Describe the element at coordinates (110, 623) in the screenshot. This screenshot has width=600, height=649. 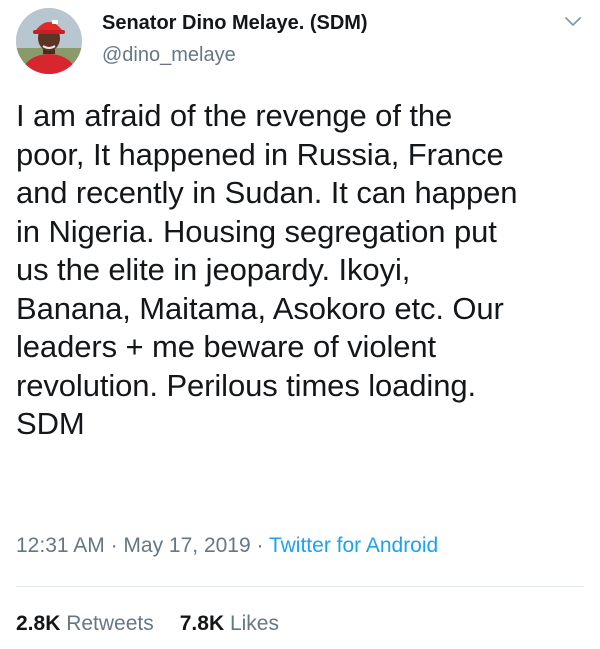
I see `retweets-label: Retweets` at that location.